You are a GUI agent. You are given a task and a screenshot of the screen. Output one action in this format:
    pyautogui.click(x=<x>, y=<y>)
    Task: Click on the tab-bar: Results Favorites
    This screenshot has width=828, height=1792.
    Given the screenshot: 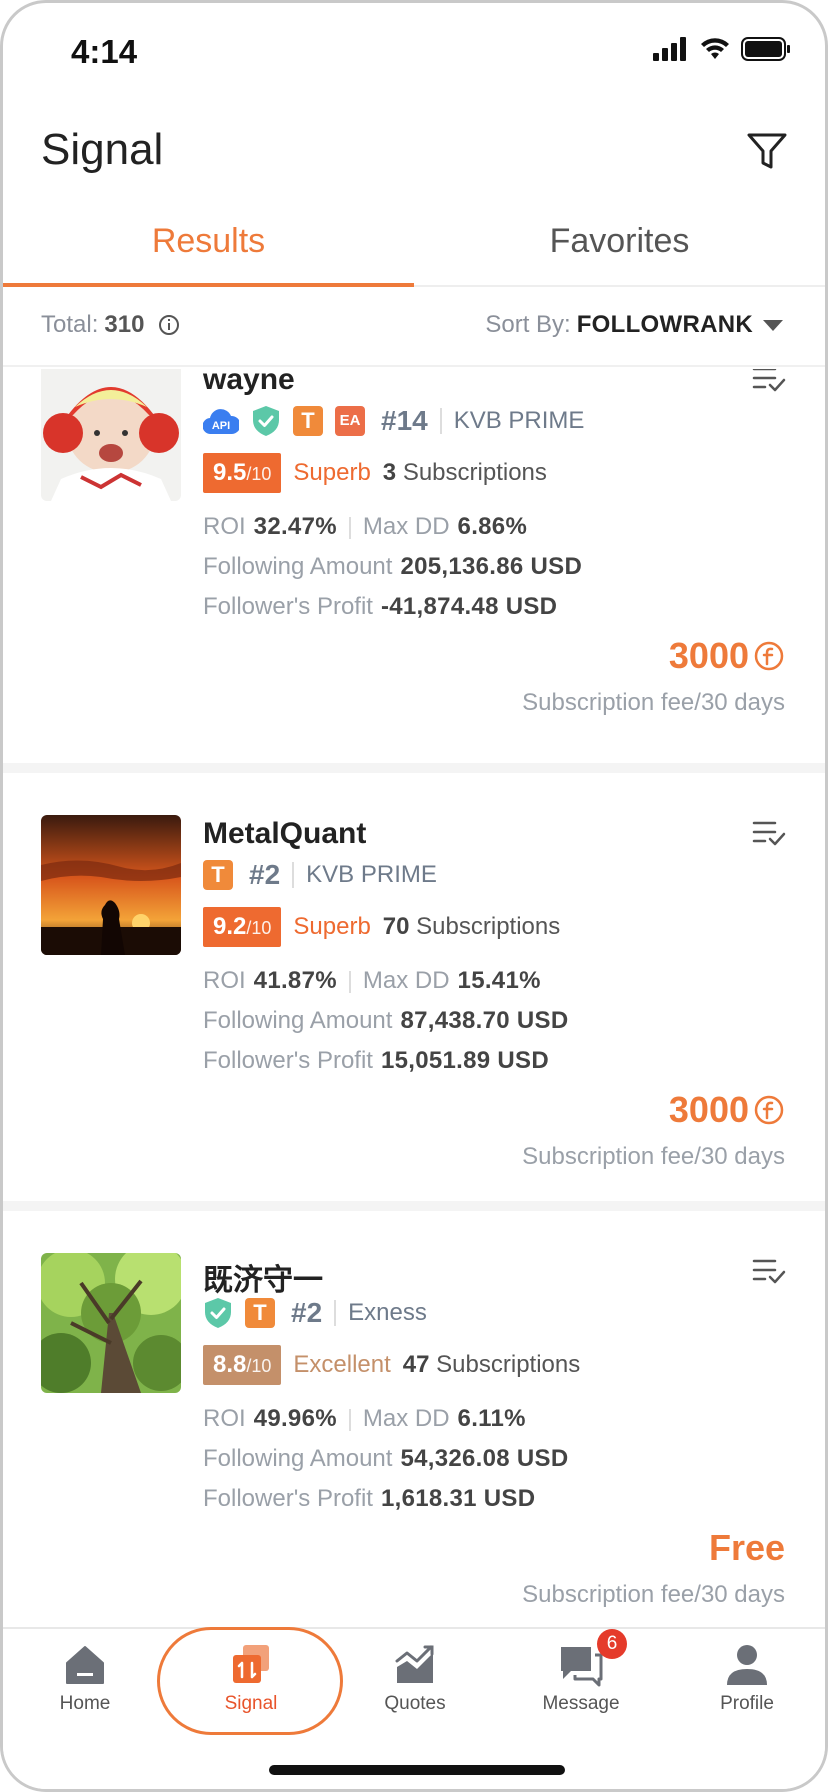 What is the action you would take?
    pyautogui.click(x=414, y=245)
    